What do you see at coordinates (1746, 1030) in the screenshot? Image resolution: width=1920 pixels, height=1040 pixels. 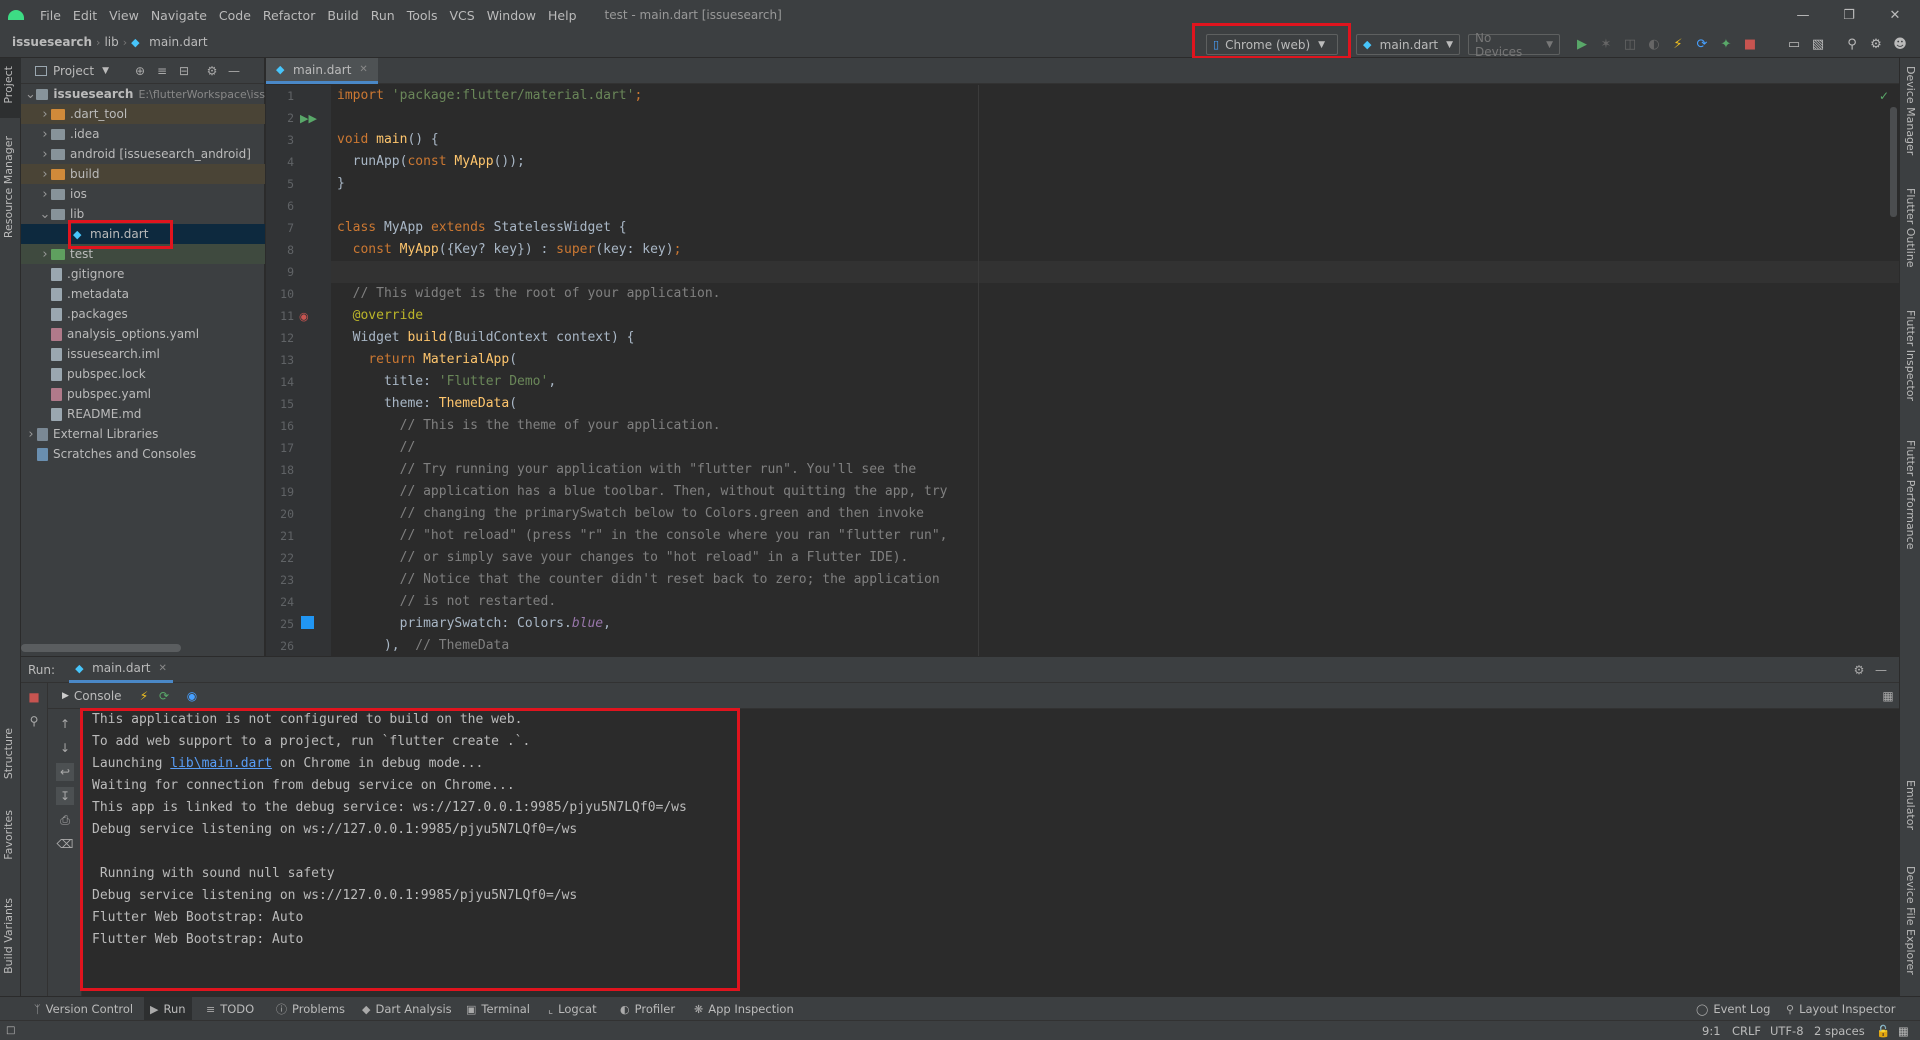 I see `line-separator: CRLF` at bounding box center [1746, 1030].